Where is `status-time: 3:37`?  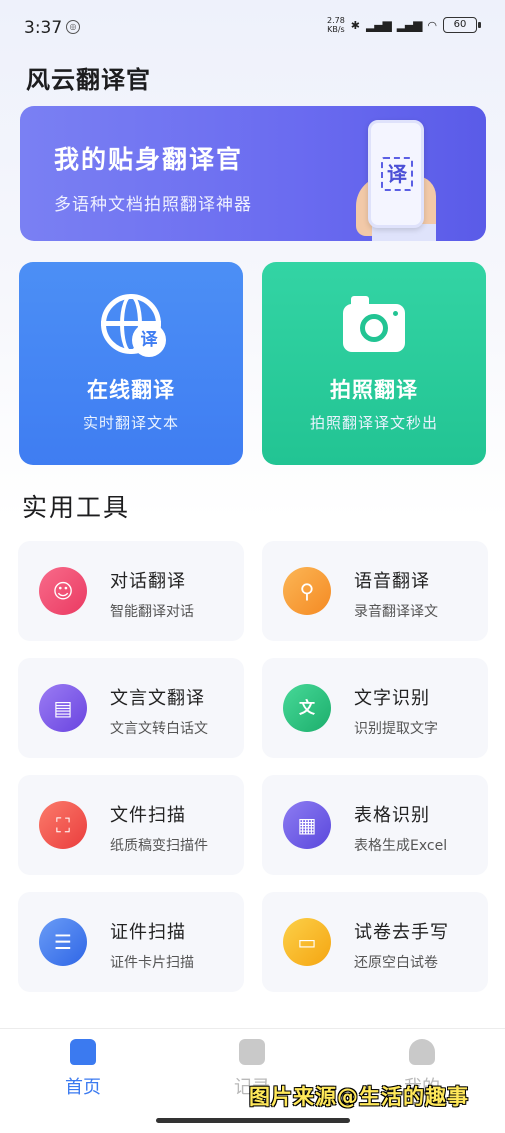 status-time: 3:37 is located at coordinates (43, 28).